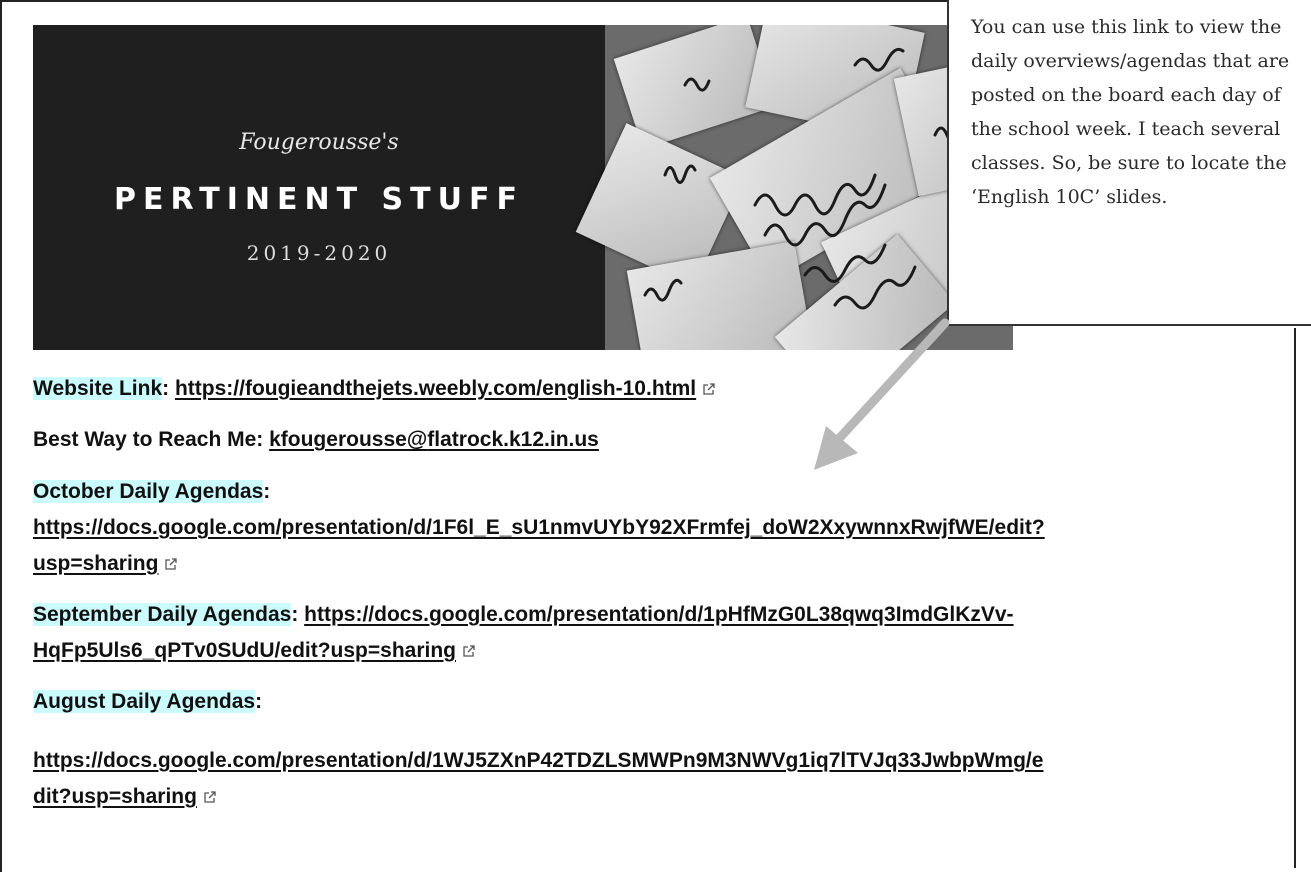 The width and height of the screenshot is (1311, 872). Describe the element at coordinates (98, 388) in the screenshot. I see `website-label: Website Link` at that location.